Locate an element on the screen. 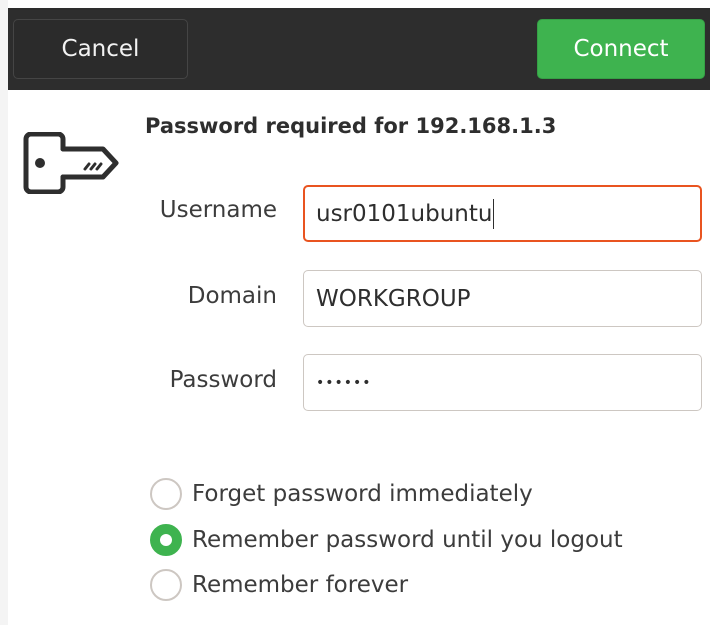 Image resolution: width=717 pixels, height=625 pixels. password-field: •••••• is located at coordinates (502, 382).